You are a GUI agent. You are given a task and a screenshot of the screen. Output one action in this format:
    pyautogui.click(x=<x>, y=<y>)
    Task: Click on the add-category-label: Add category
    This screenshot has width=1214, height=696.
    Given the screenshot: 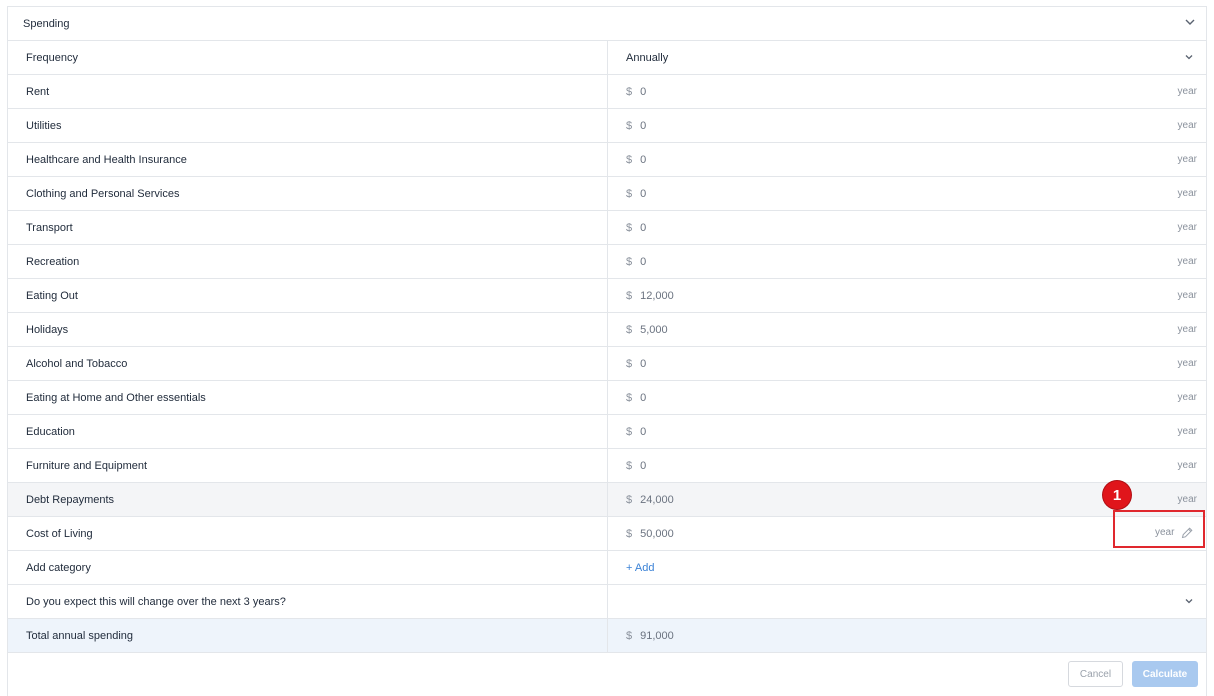 What is the action you would take?
    pyautogui.click(x=308, y=567)
    